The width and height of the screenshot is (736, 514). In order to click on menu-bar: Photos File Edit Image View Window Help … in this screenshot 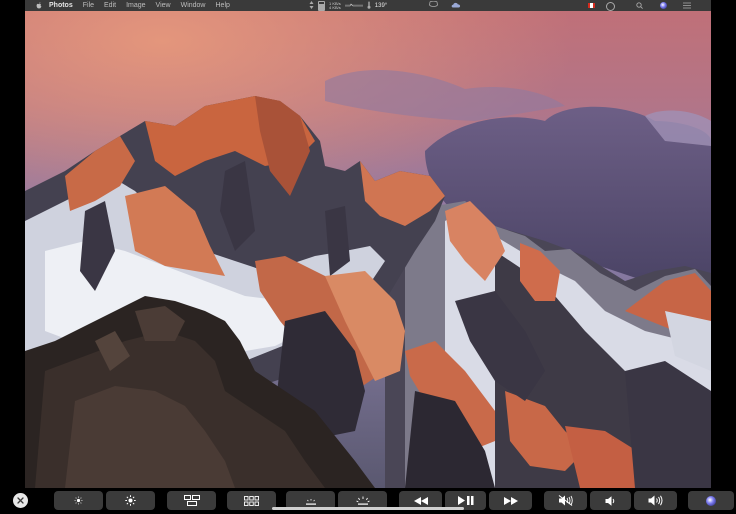, I will do `click(368, 5)`.